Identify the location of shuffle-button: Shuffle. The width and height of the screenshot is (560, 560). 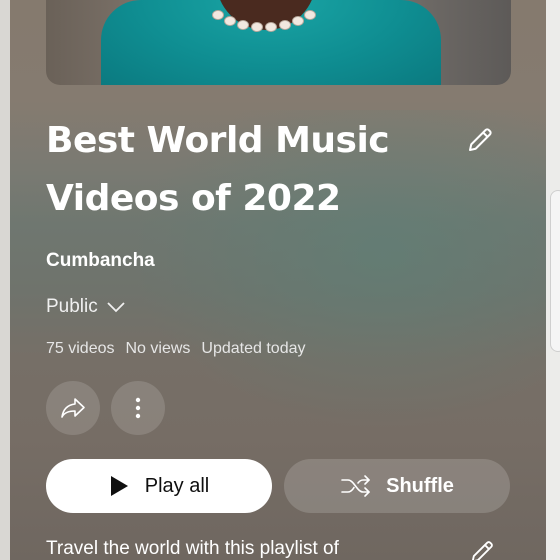
(397, 486).